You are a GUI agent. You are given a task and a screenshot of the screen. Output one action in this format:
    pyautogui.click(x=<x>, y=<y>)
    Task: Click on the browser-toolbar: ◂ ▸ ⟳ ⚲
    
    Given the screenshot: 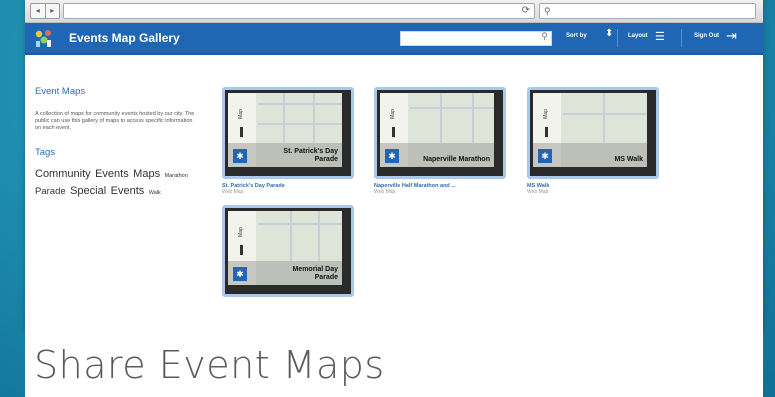 What is the action you would take?
    pyautogui.click(x=394, y=11)
    